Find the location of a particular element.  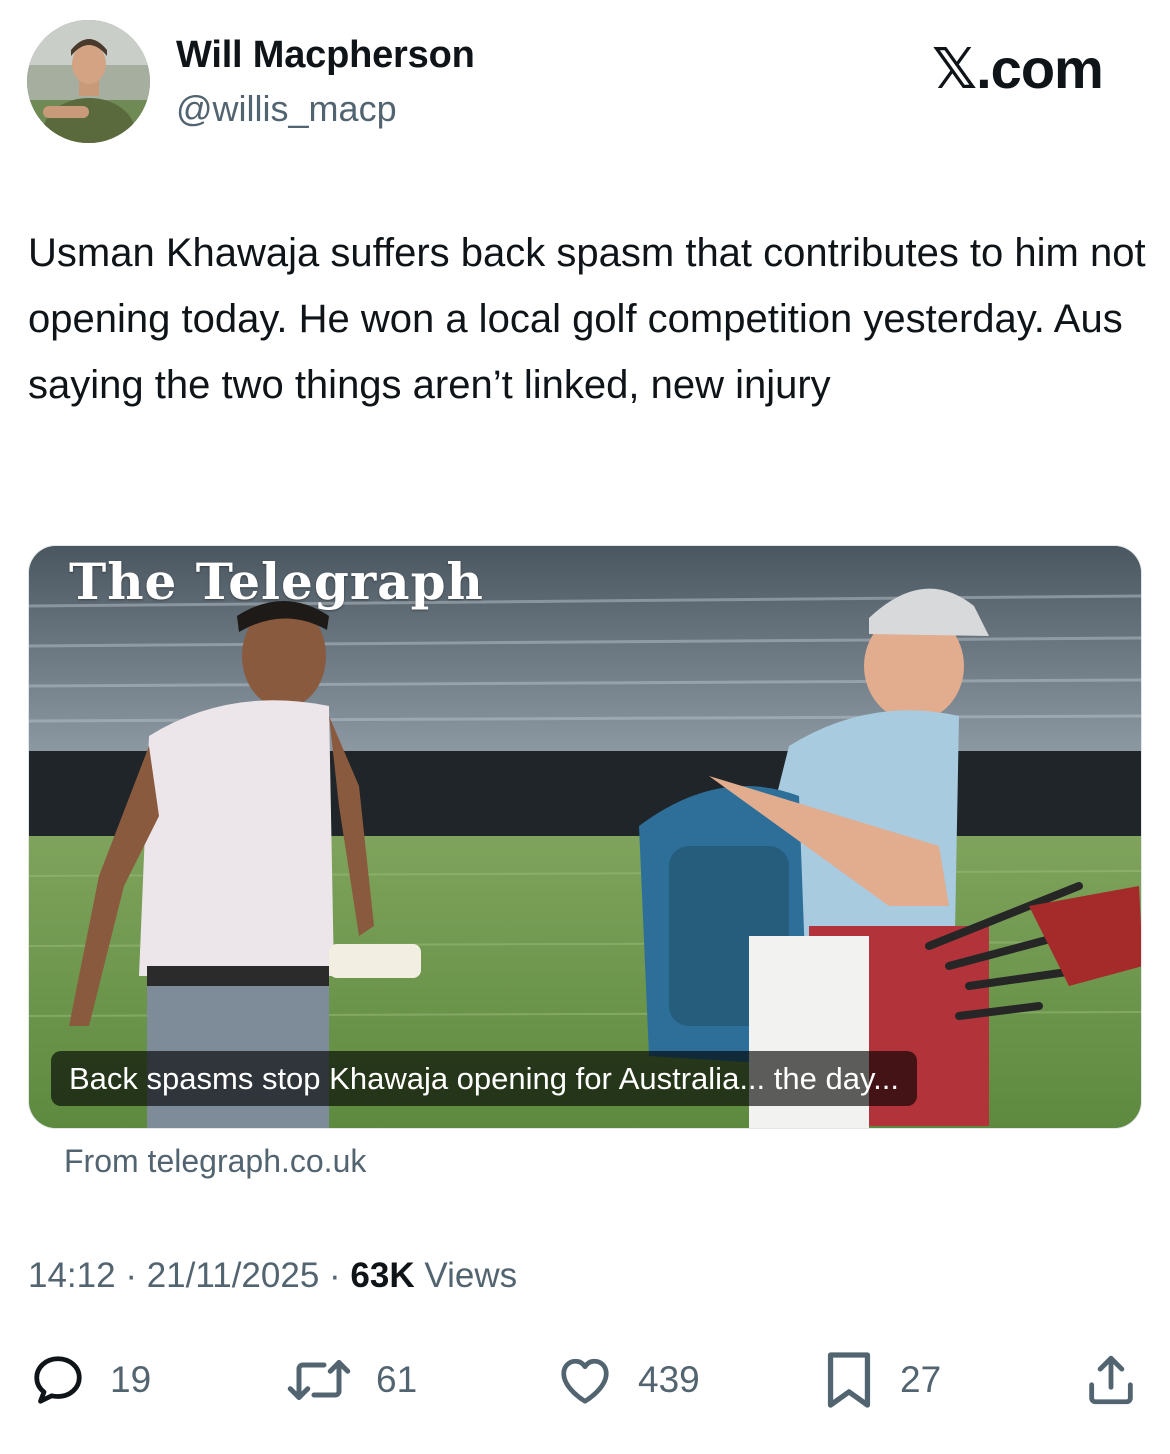

views-count: 63K is located at coordinates (382, 1275).